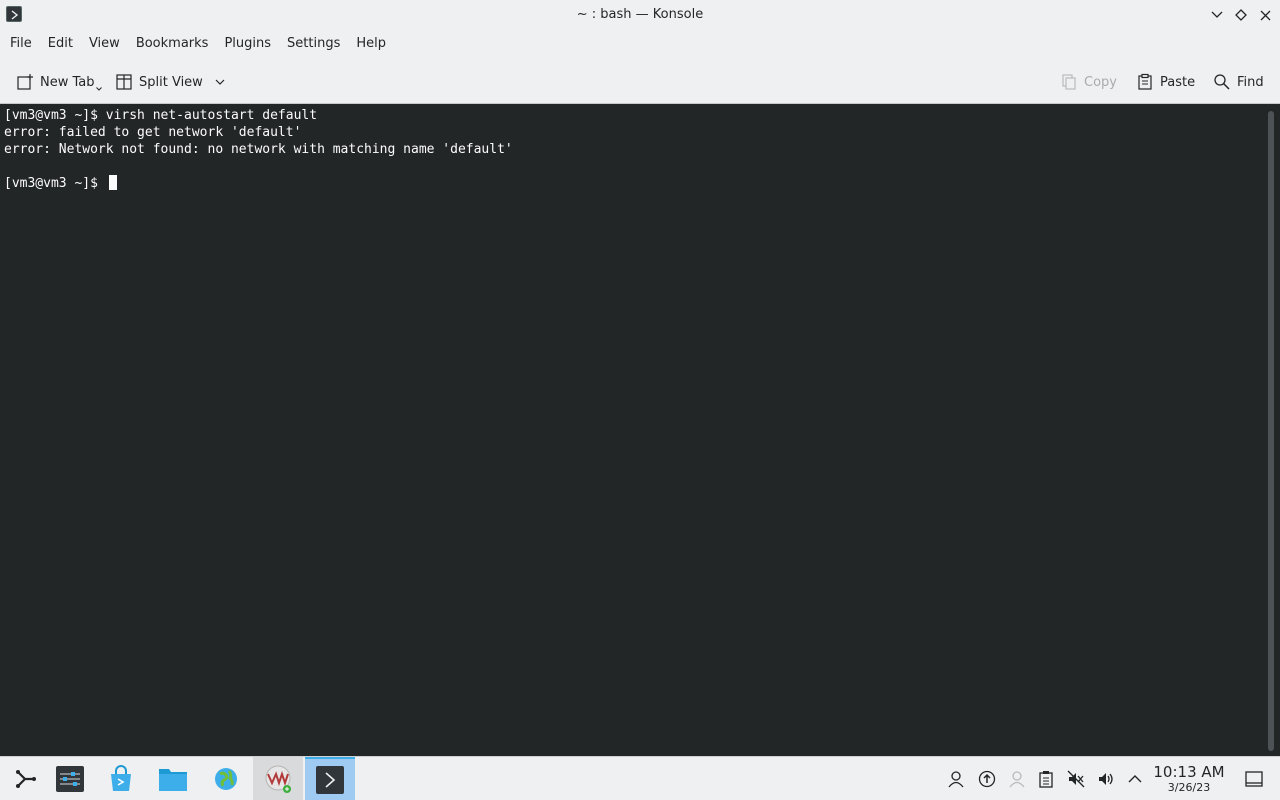 The height and width of the screenshot is (800, 1280). What do you see at coordinates (1145, 81) in the screenshot?
I see `paste-icon` at bounding box center [1145, 81].